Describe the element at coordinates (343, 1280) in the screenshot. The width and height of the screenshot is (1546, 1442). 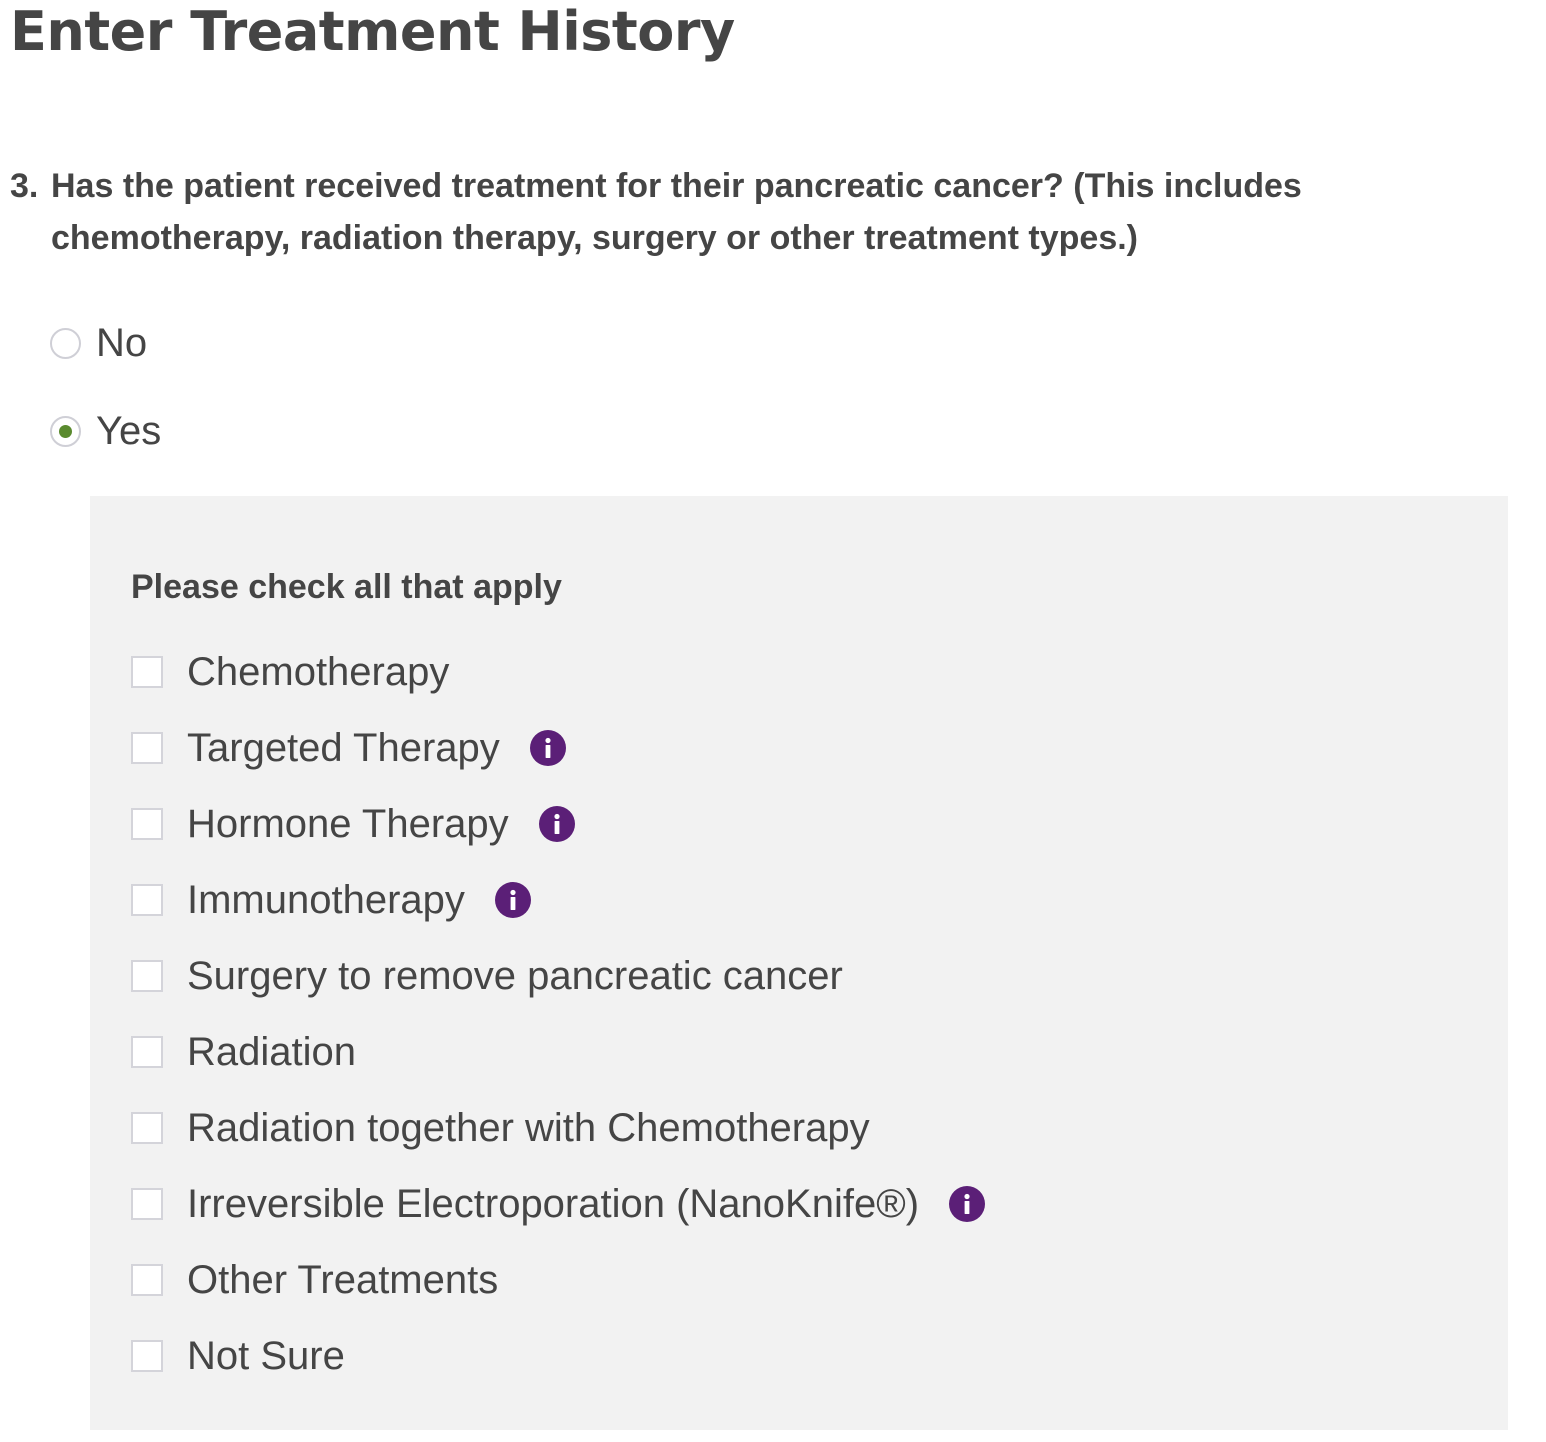
I see `option-label: Other Treatments` at that location.